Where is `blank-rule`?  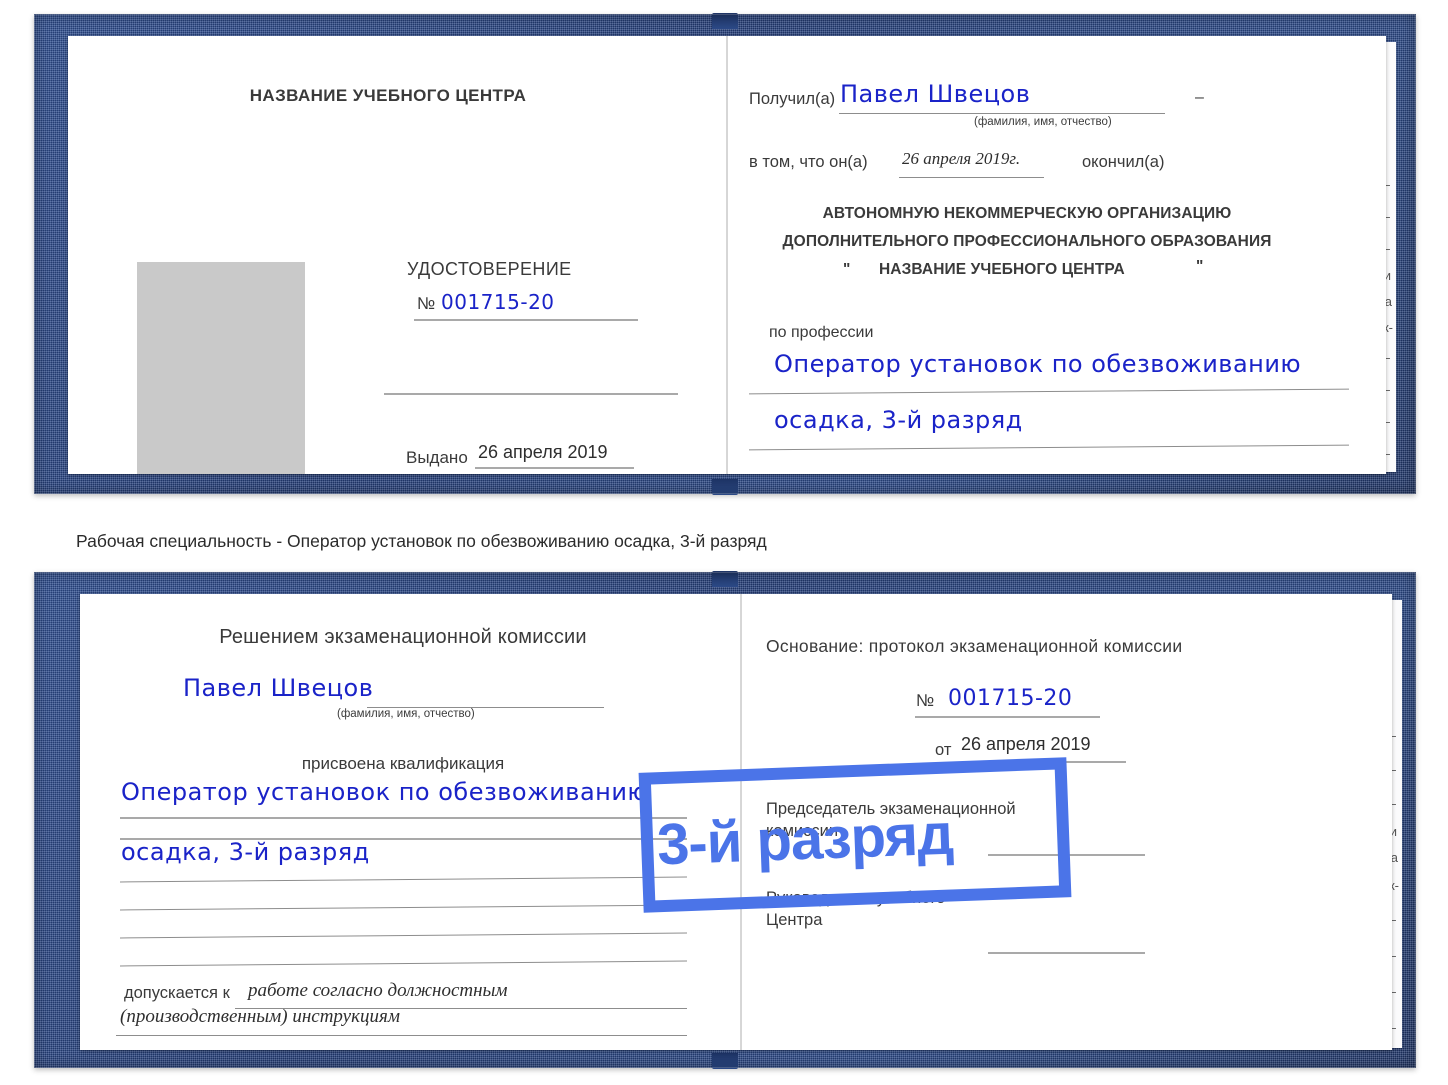
blank-rule is located at coordinates (531, 394).